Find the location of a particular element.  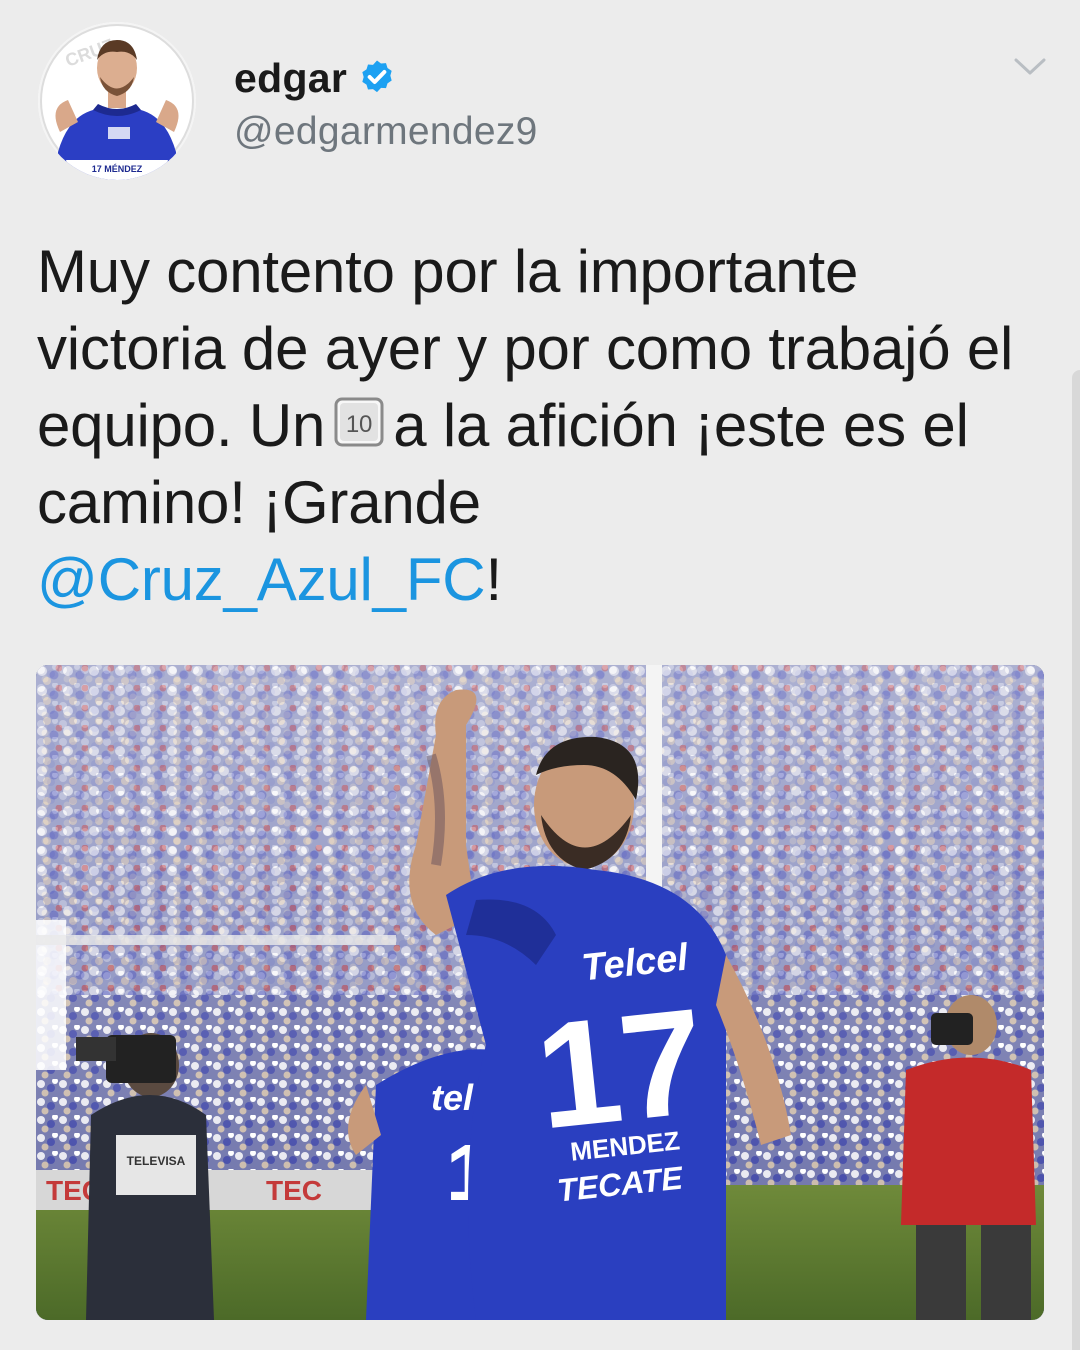

verified-badge-icon is located at coordinates (377, 78).